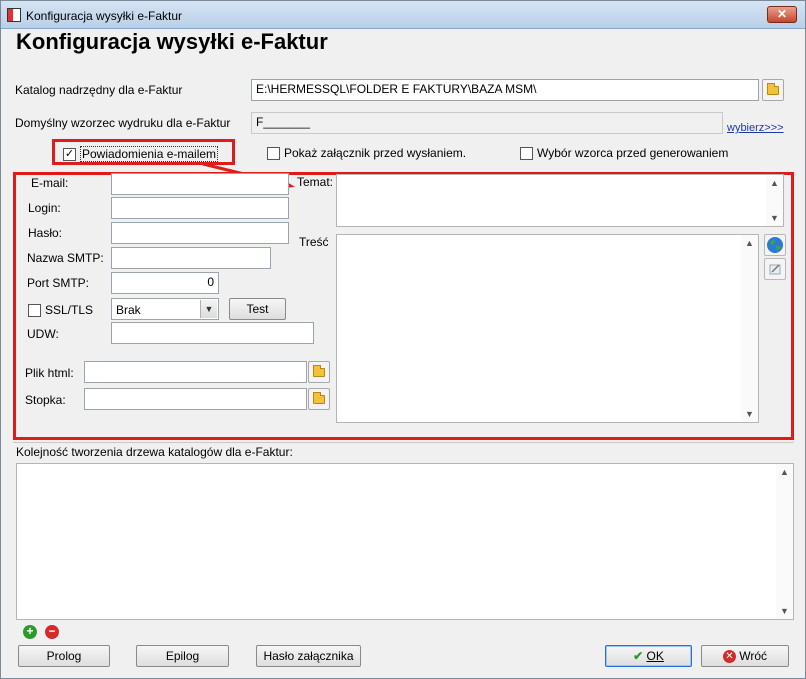  Describe the element at coordinates (123, 123) in the screenshot. I see `template-label: Domyślny wzorzec wydruku dla e-Faktur` at that location.